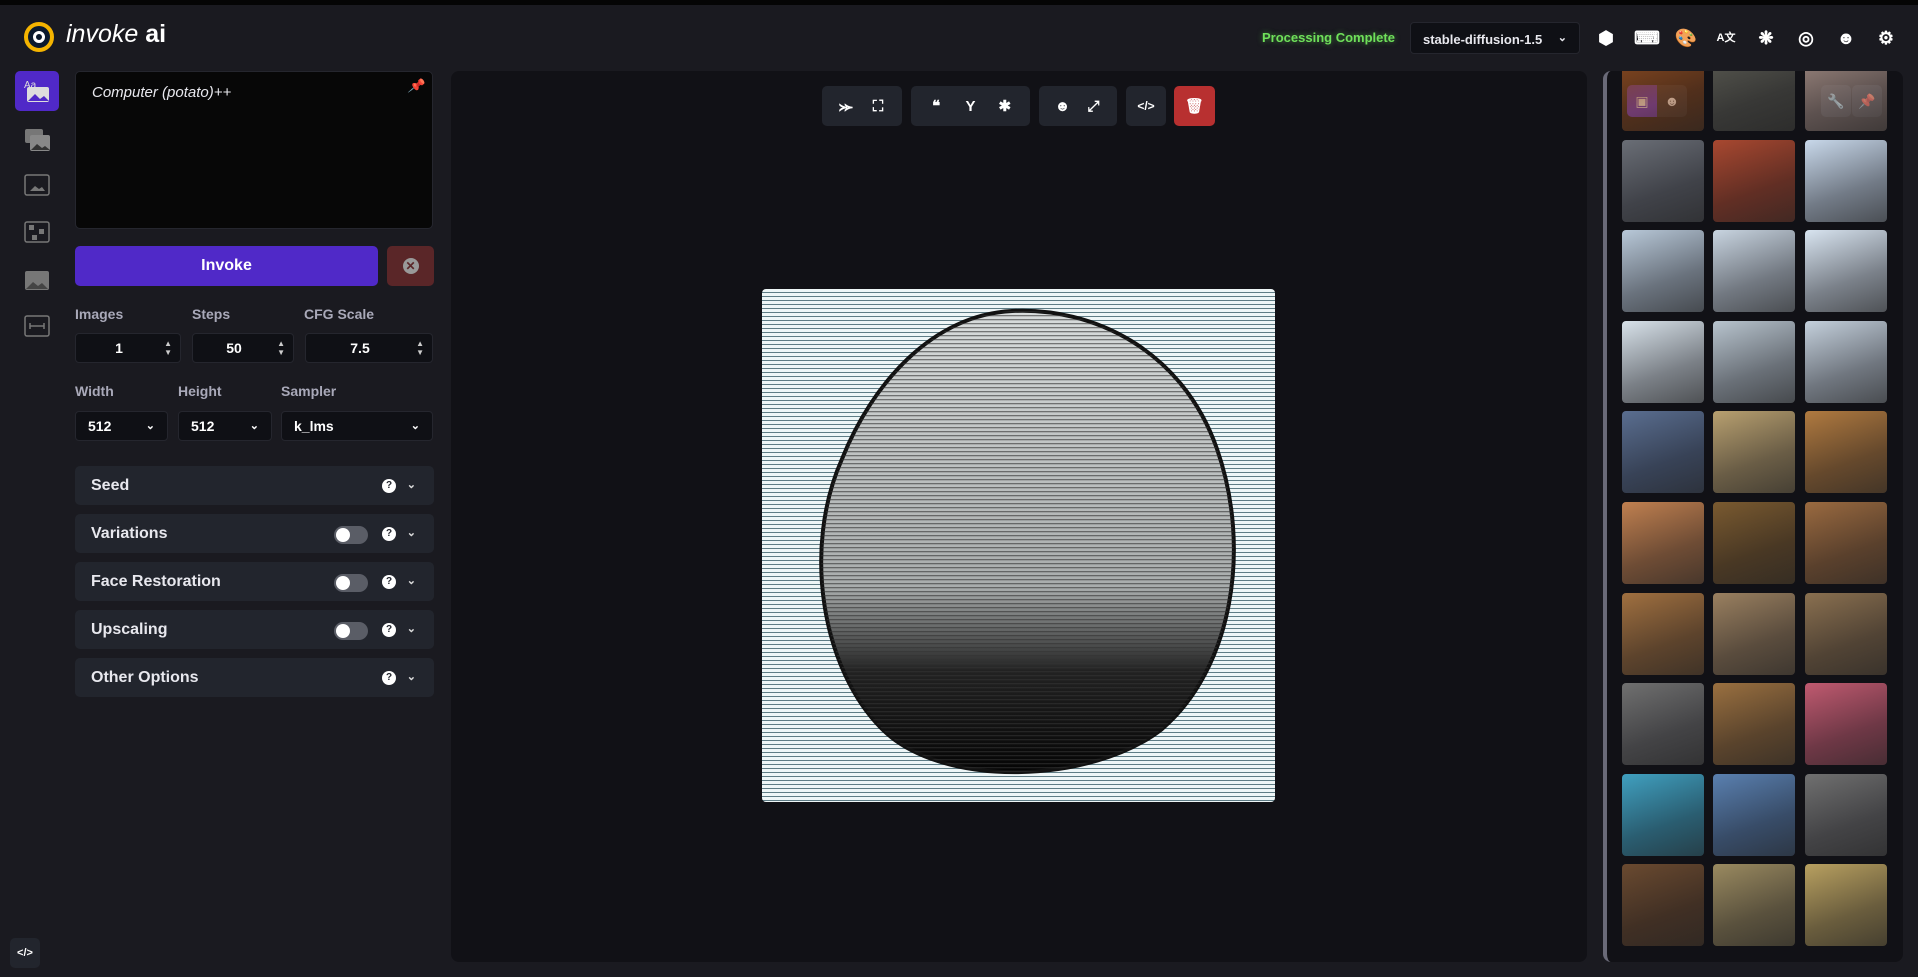  I want to click on height-select: 512 ⌄, so click(225, 426).